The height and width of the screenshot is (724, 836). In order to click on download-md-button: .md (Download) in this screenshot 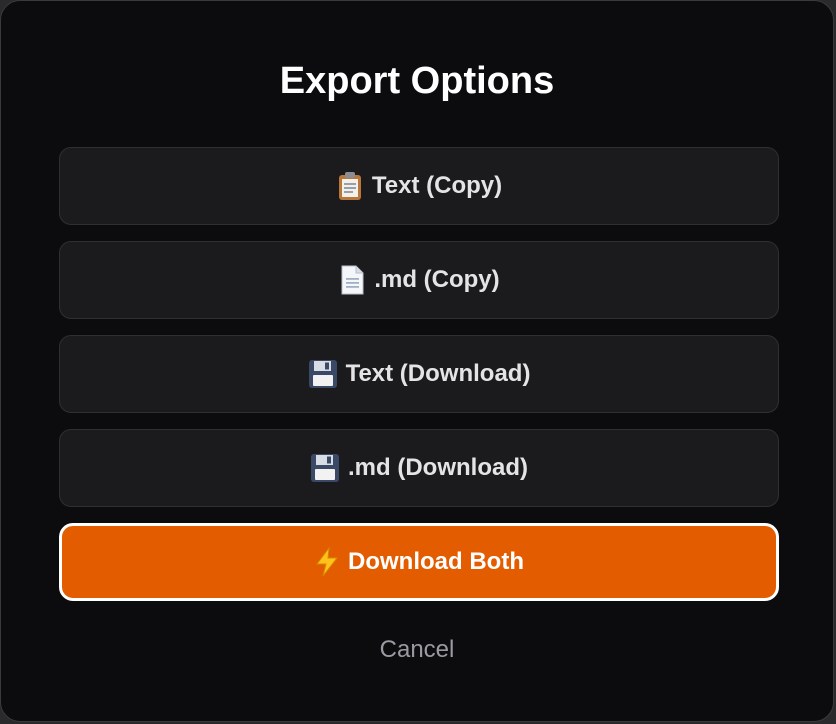, I will do `click(419, 468)`.